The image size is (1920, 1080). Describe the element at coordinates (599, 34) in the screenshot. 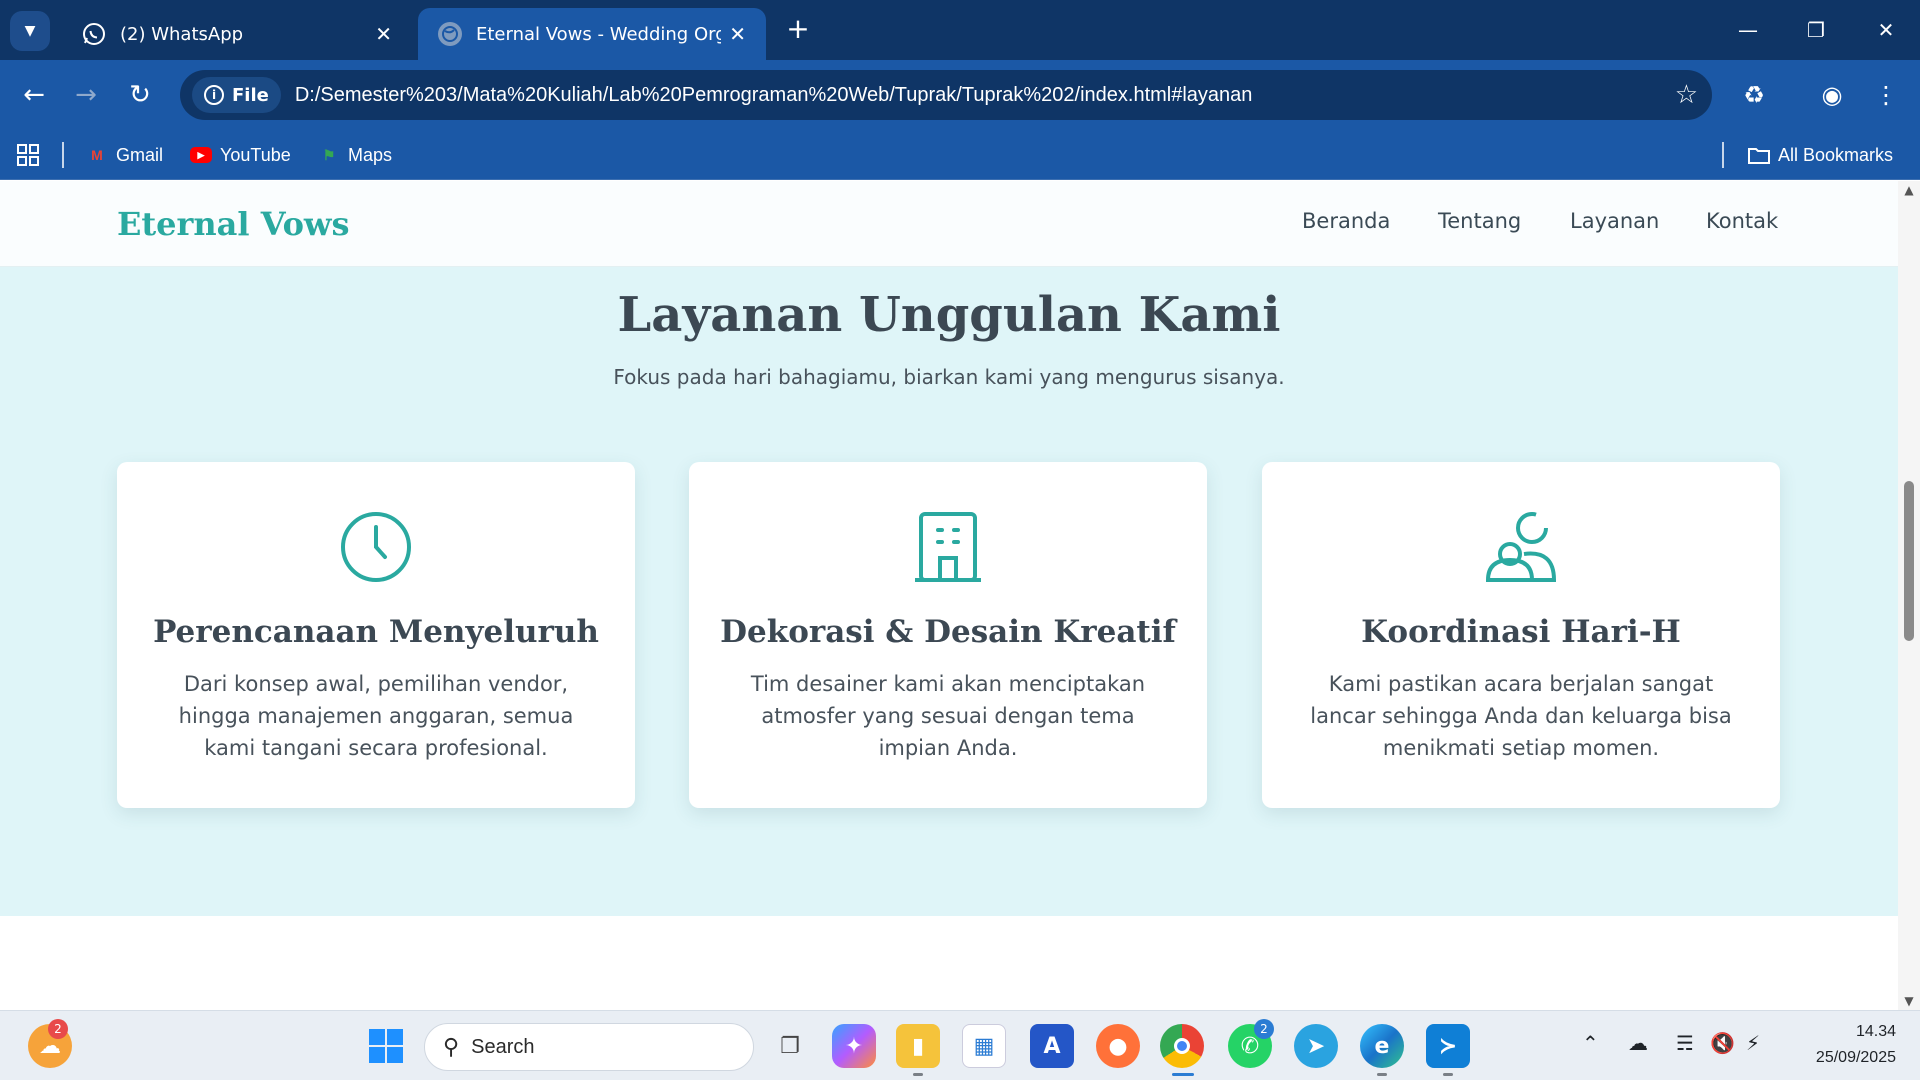

I see `tab-title: Eternal Vows - Wedding Organi` at that location.